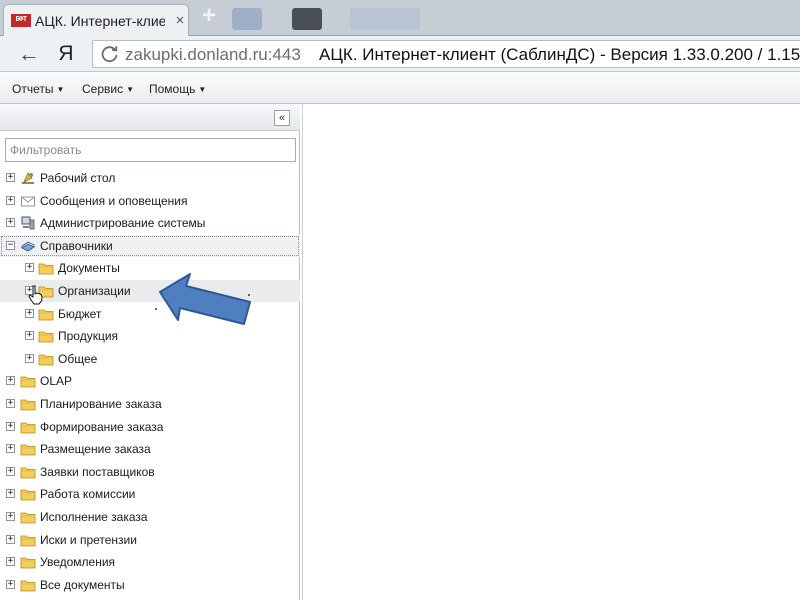 This screenshot has height=600, width=800. I want to click on tree-item: + OLAP, so click(150, 381).